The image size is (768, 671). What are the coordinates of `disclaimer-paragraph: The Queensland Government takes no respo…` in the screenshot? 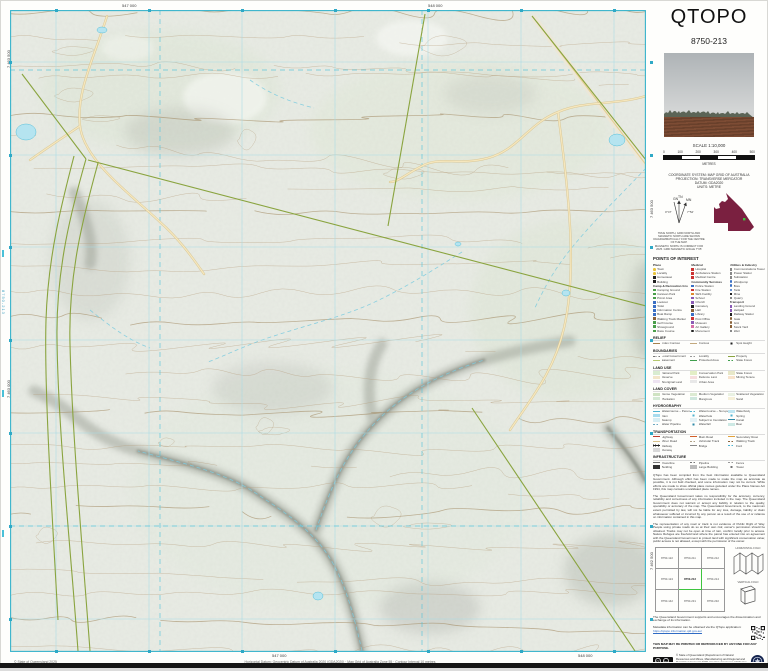 It's located at (709, 506).